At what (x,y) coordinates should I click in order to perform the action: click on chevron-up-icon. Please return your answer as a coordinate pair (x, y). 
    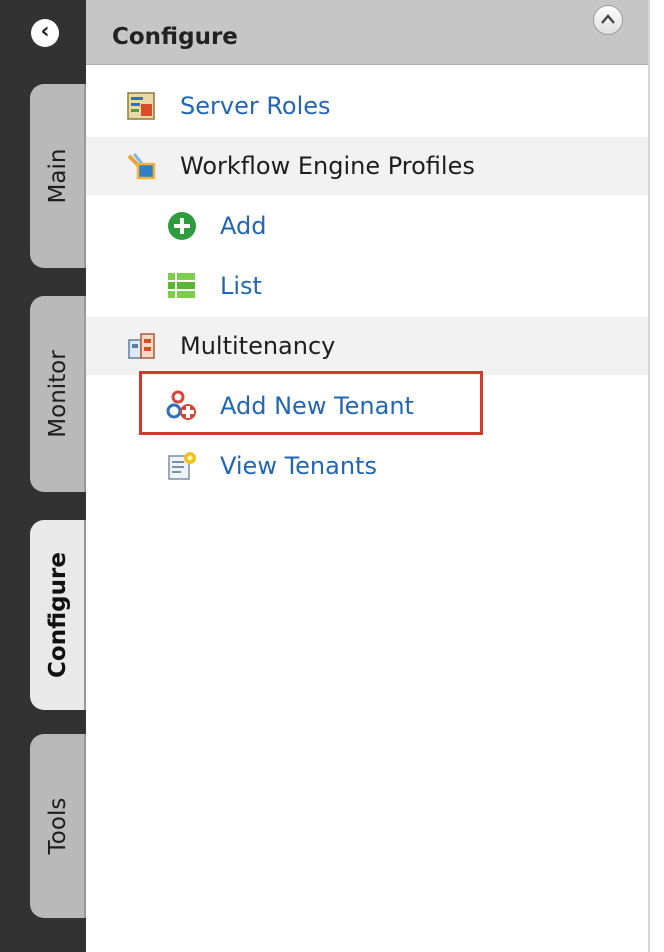
    Looking at the image, I should click on (608, 19).